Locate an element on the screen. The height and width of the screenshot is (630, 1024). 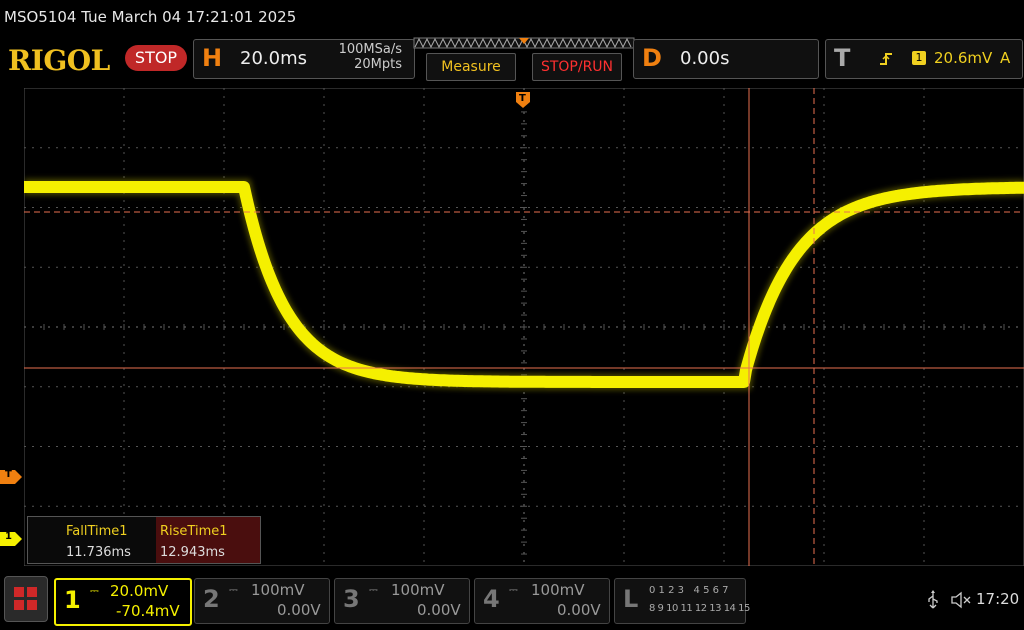
channel2-box: 2 ⎓ 100mV 0.00V is located at coordinates (262, 601).